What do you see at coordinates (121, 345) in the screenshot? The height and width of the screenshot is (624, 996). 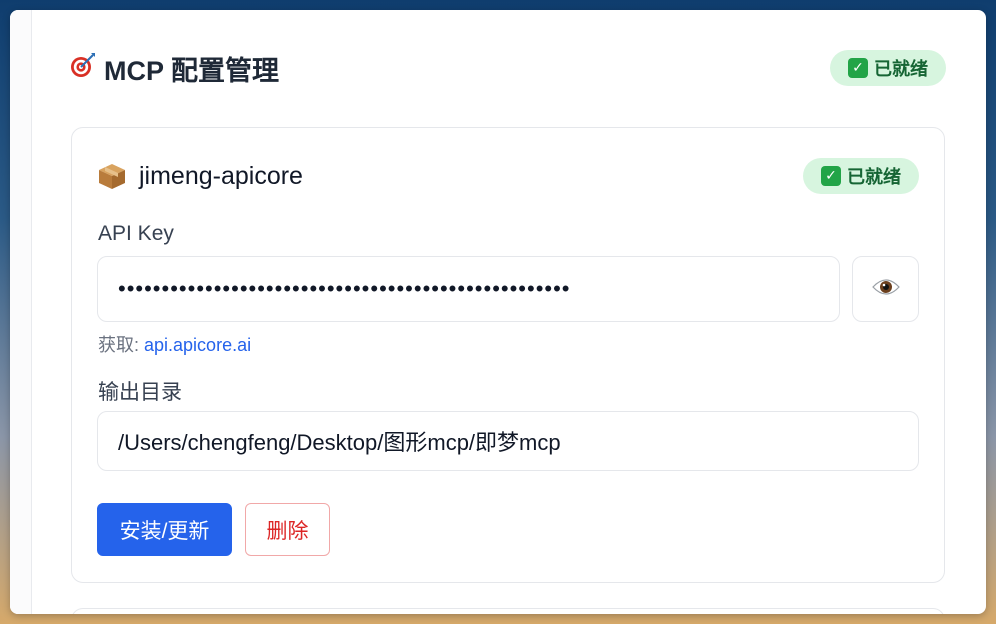 I see `api-key-hint-prefix: 获取:` at bounding box center [121, 345].